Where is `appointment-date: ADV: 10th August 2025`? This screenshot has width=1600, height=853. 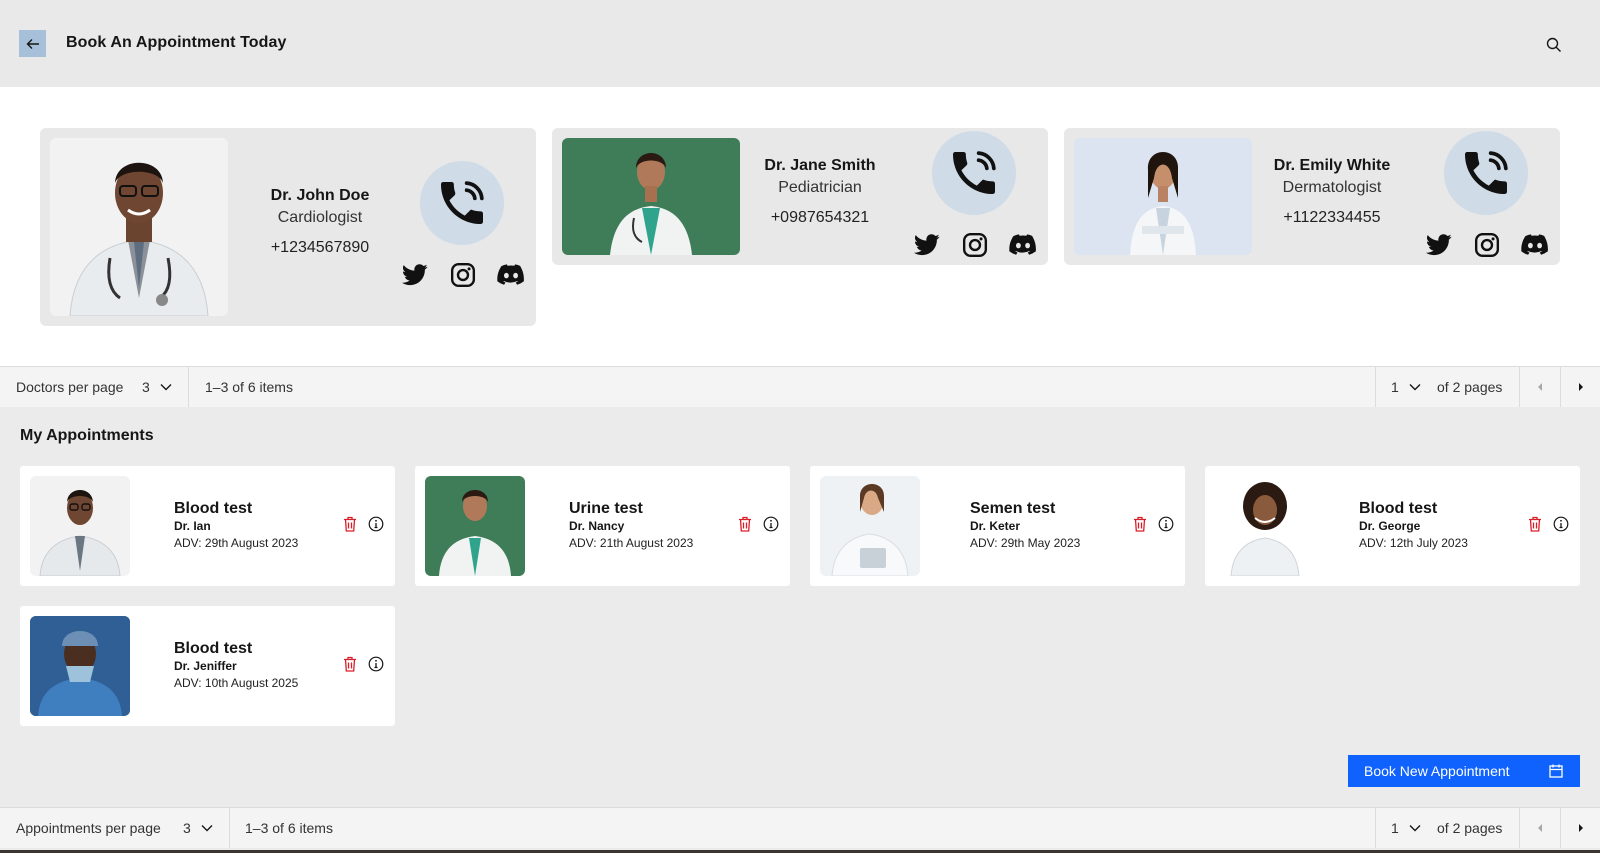
appointment-date: ADV: 10th August 2025 is located at coordinates (236, 683).